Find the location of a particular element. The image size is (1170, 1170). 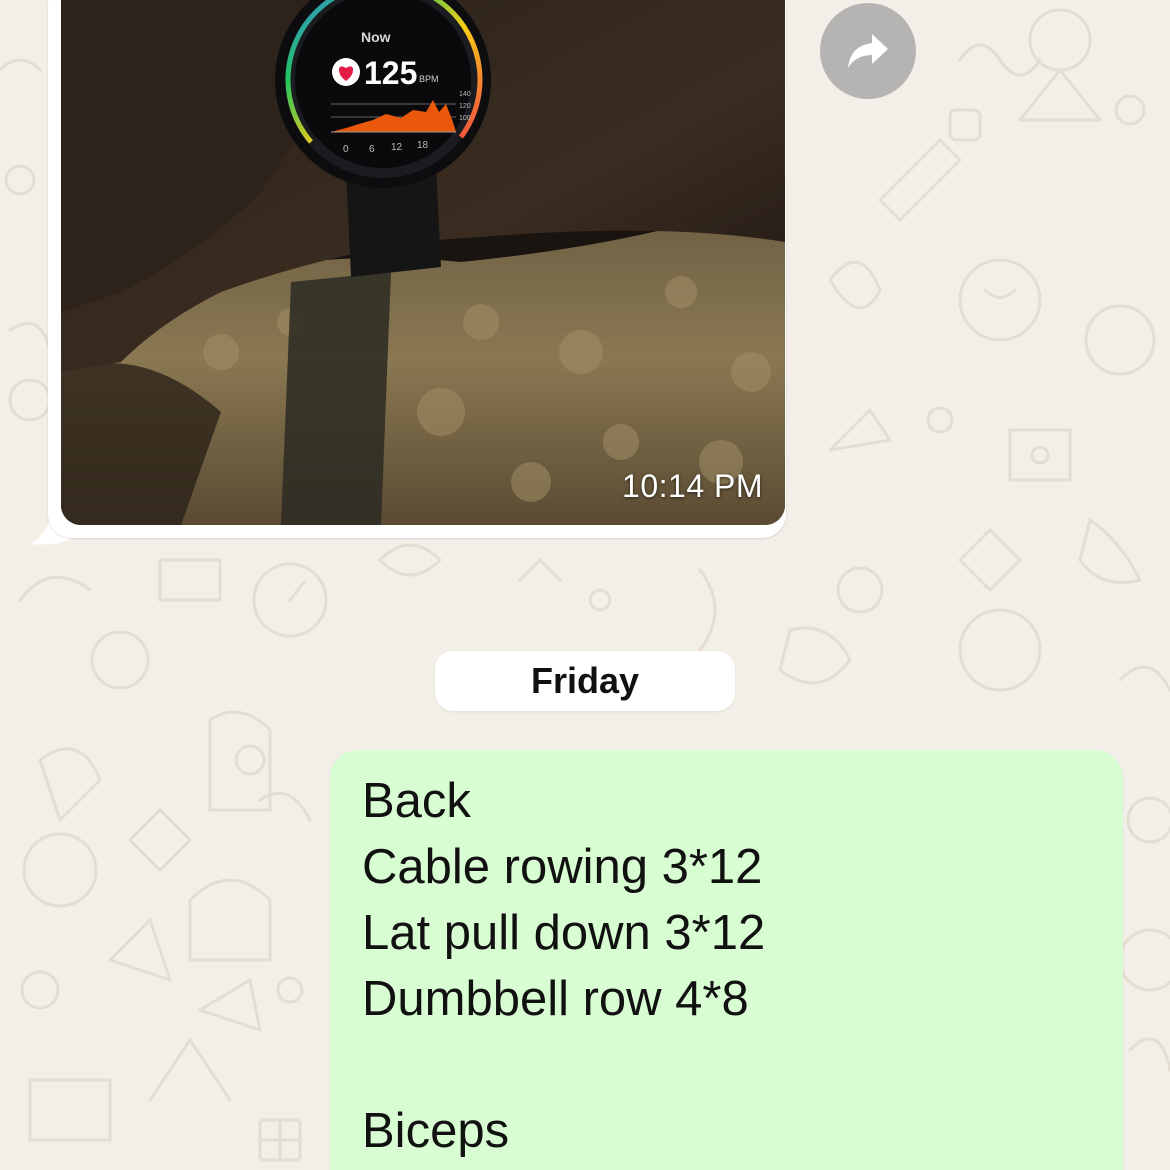

message-line: Cable rowing 3*12 is located at coordinates (562, 867).